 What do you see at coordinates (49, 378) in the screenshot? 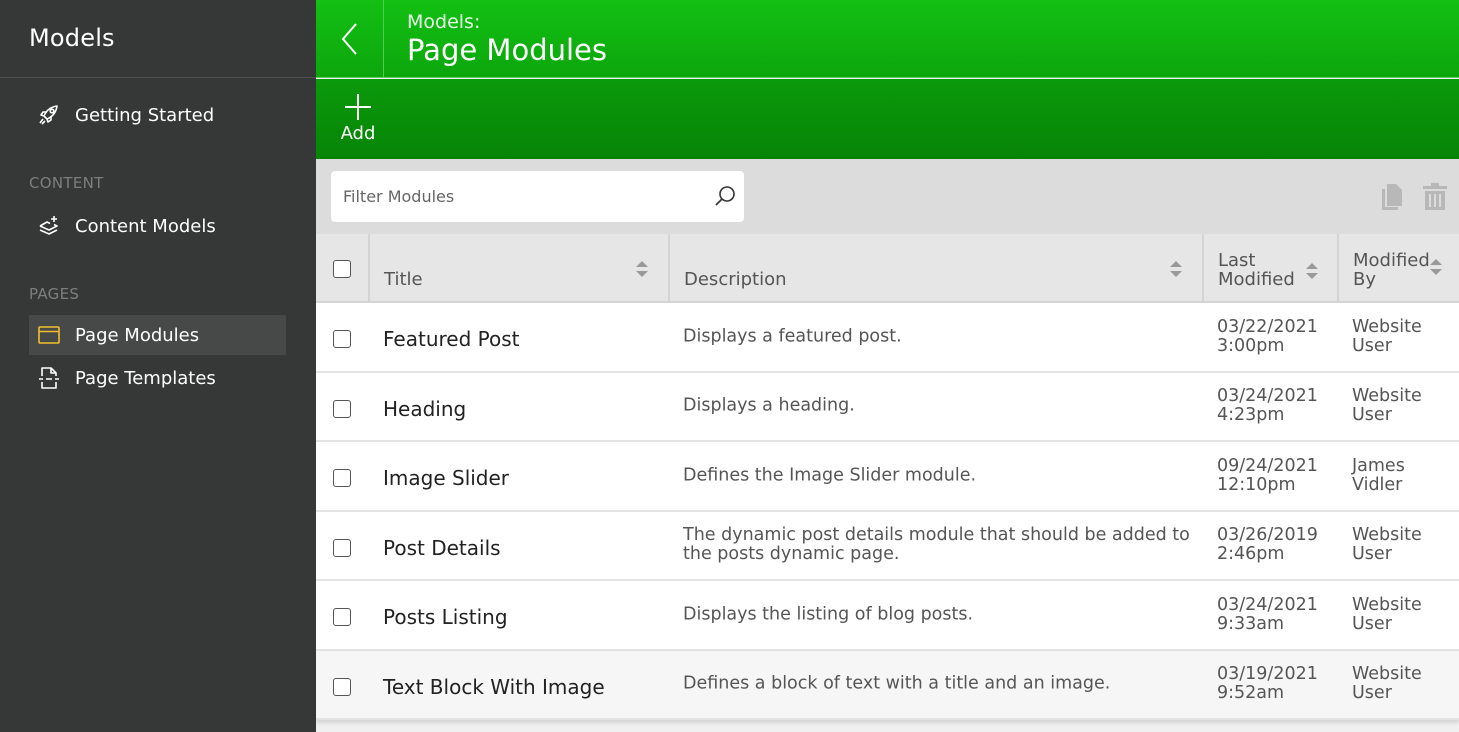
I see `page-template-icon` at bounding box center [49, 378].